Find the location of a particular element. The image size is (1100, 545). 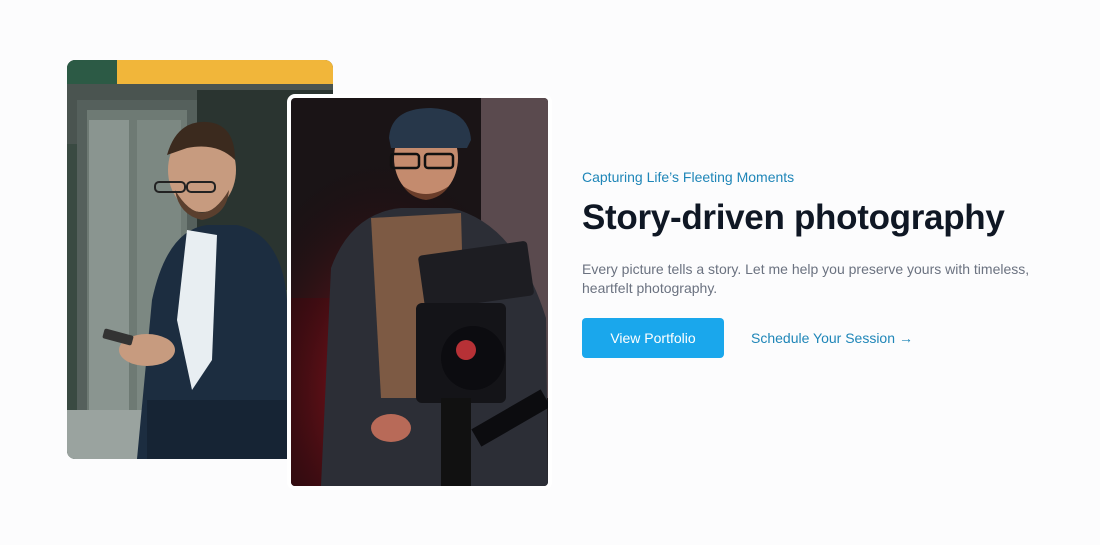

hero-actions: View Portfolio Schedule Your Session → is located at coordinates (822, 338).